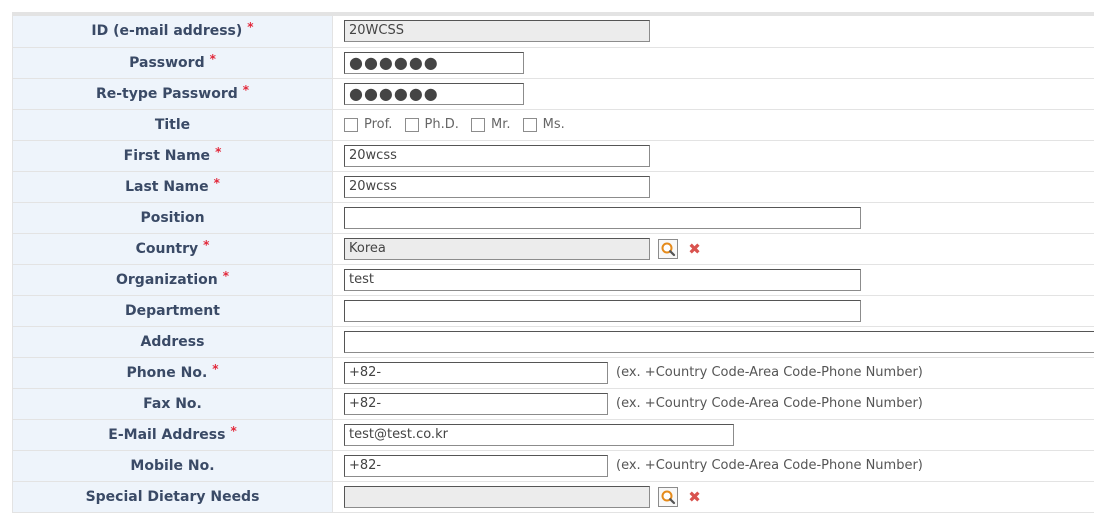 The image size is (1094, 516). What do you see at coordinates (602, 279) in the screenshot?
I see `organization-field: test` at bounding box center [602, 279].